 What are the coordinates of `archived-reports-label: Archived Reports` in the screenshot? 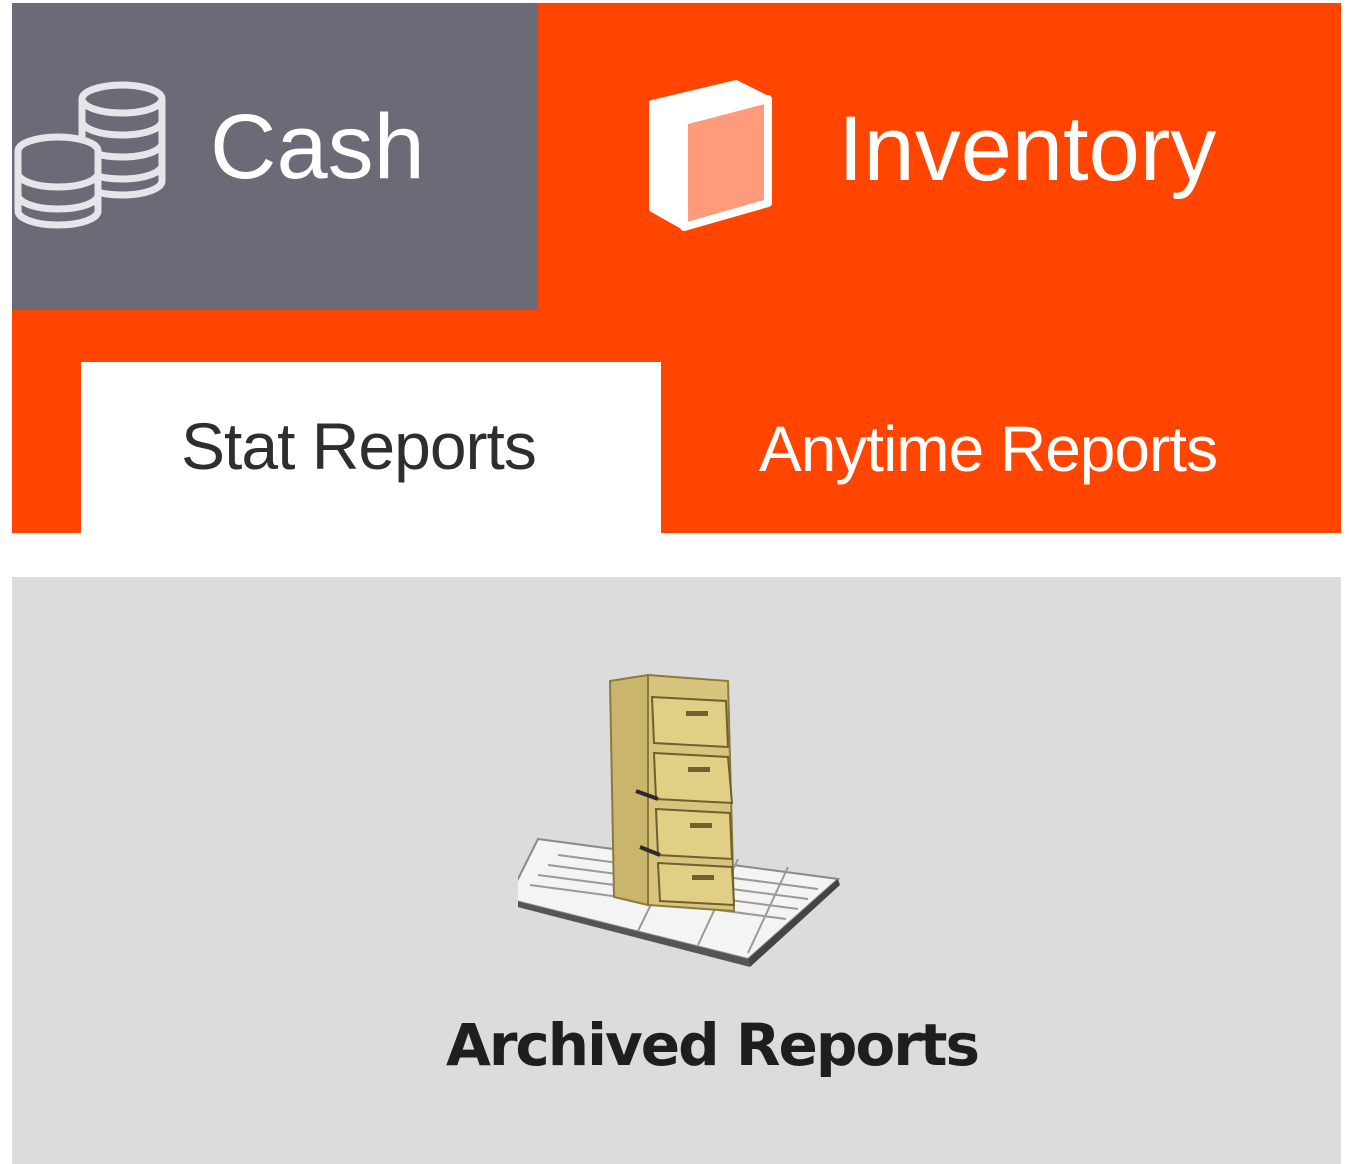 It's located at (712, 1045).